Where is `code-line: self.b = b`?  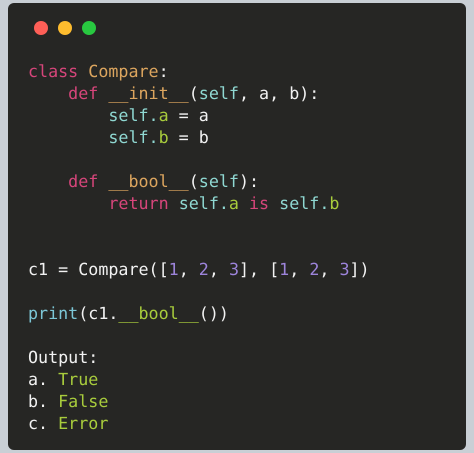
code-line: self.b = b is located at coordinates (158, 137).